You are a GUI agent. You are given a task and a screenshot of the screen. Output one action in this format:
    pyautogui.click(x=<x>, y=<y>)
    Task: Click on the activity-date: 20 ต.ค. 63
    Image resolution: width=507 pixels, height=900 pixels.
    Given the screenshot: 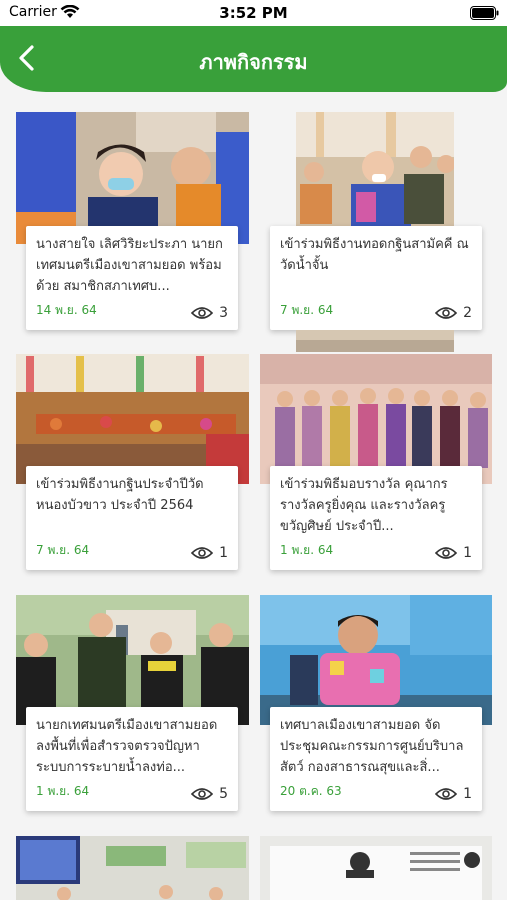 What is the action you would take?
    pyautogui.click(x=311, y=791)
    